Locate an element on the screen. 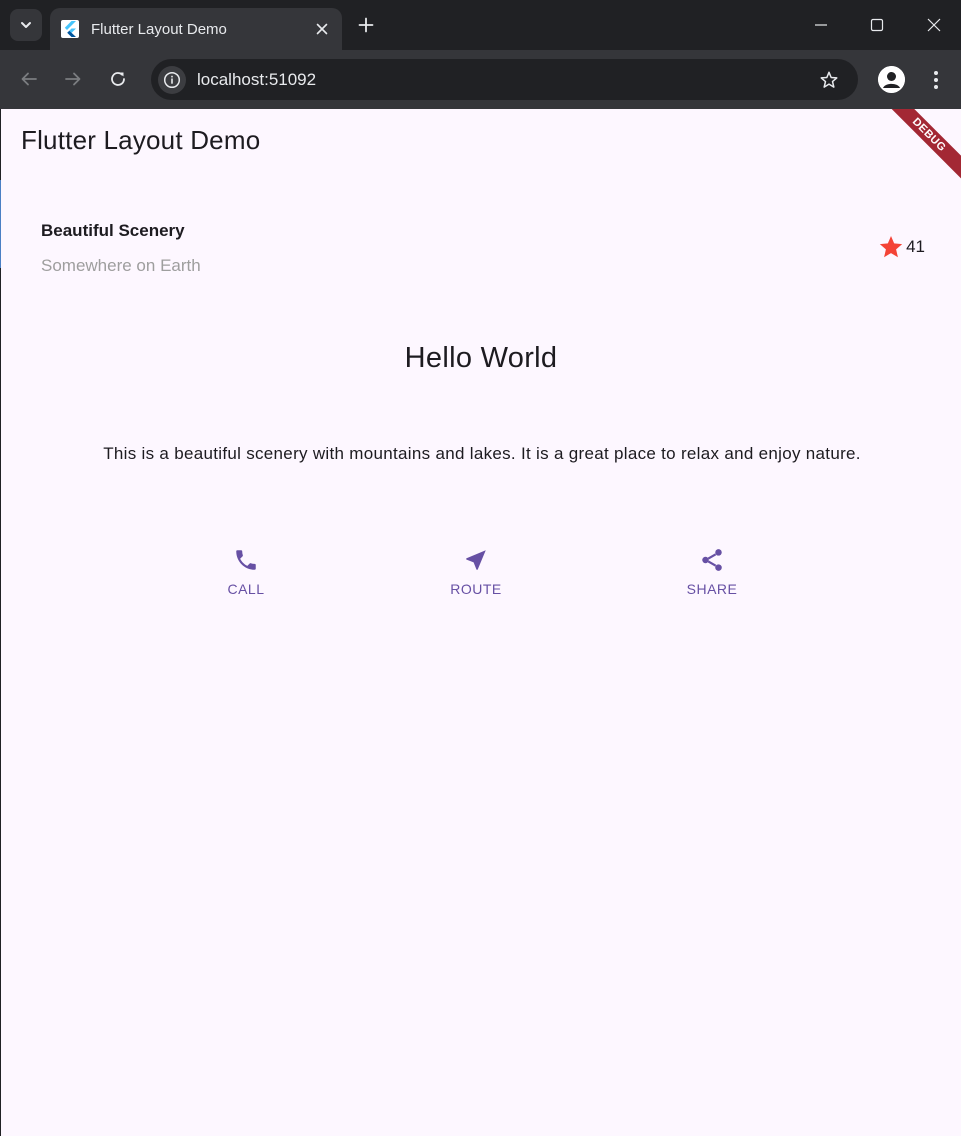 The width and height of the screenshot is (961, 1136). debug-banner: DEBUG is located at coordinates (920, 146).